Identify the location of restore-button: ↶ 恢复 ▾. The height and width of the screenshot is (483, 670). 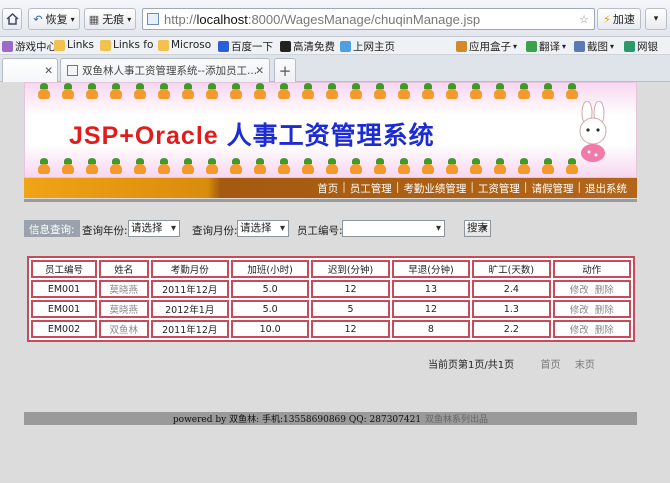
(54, 19).